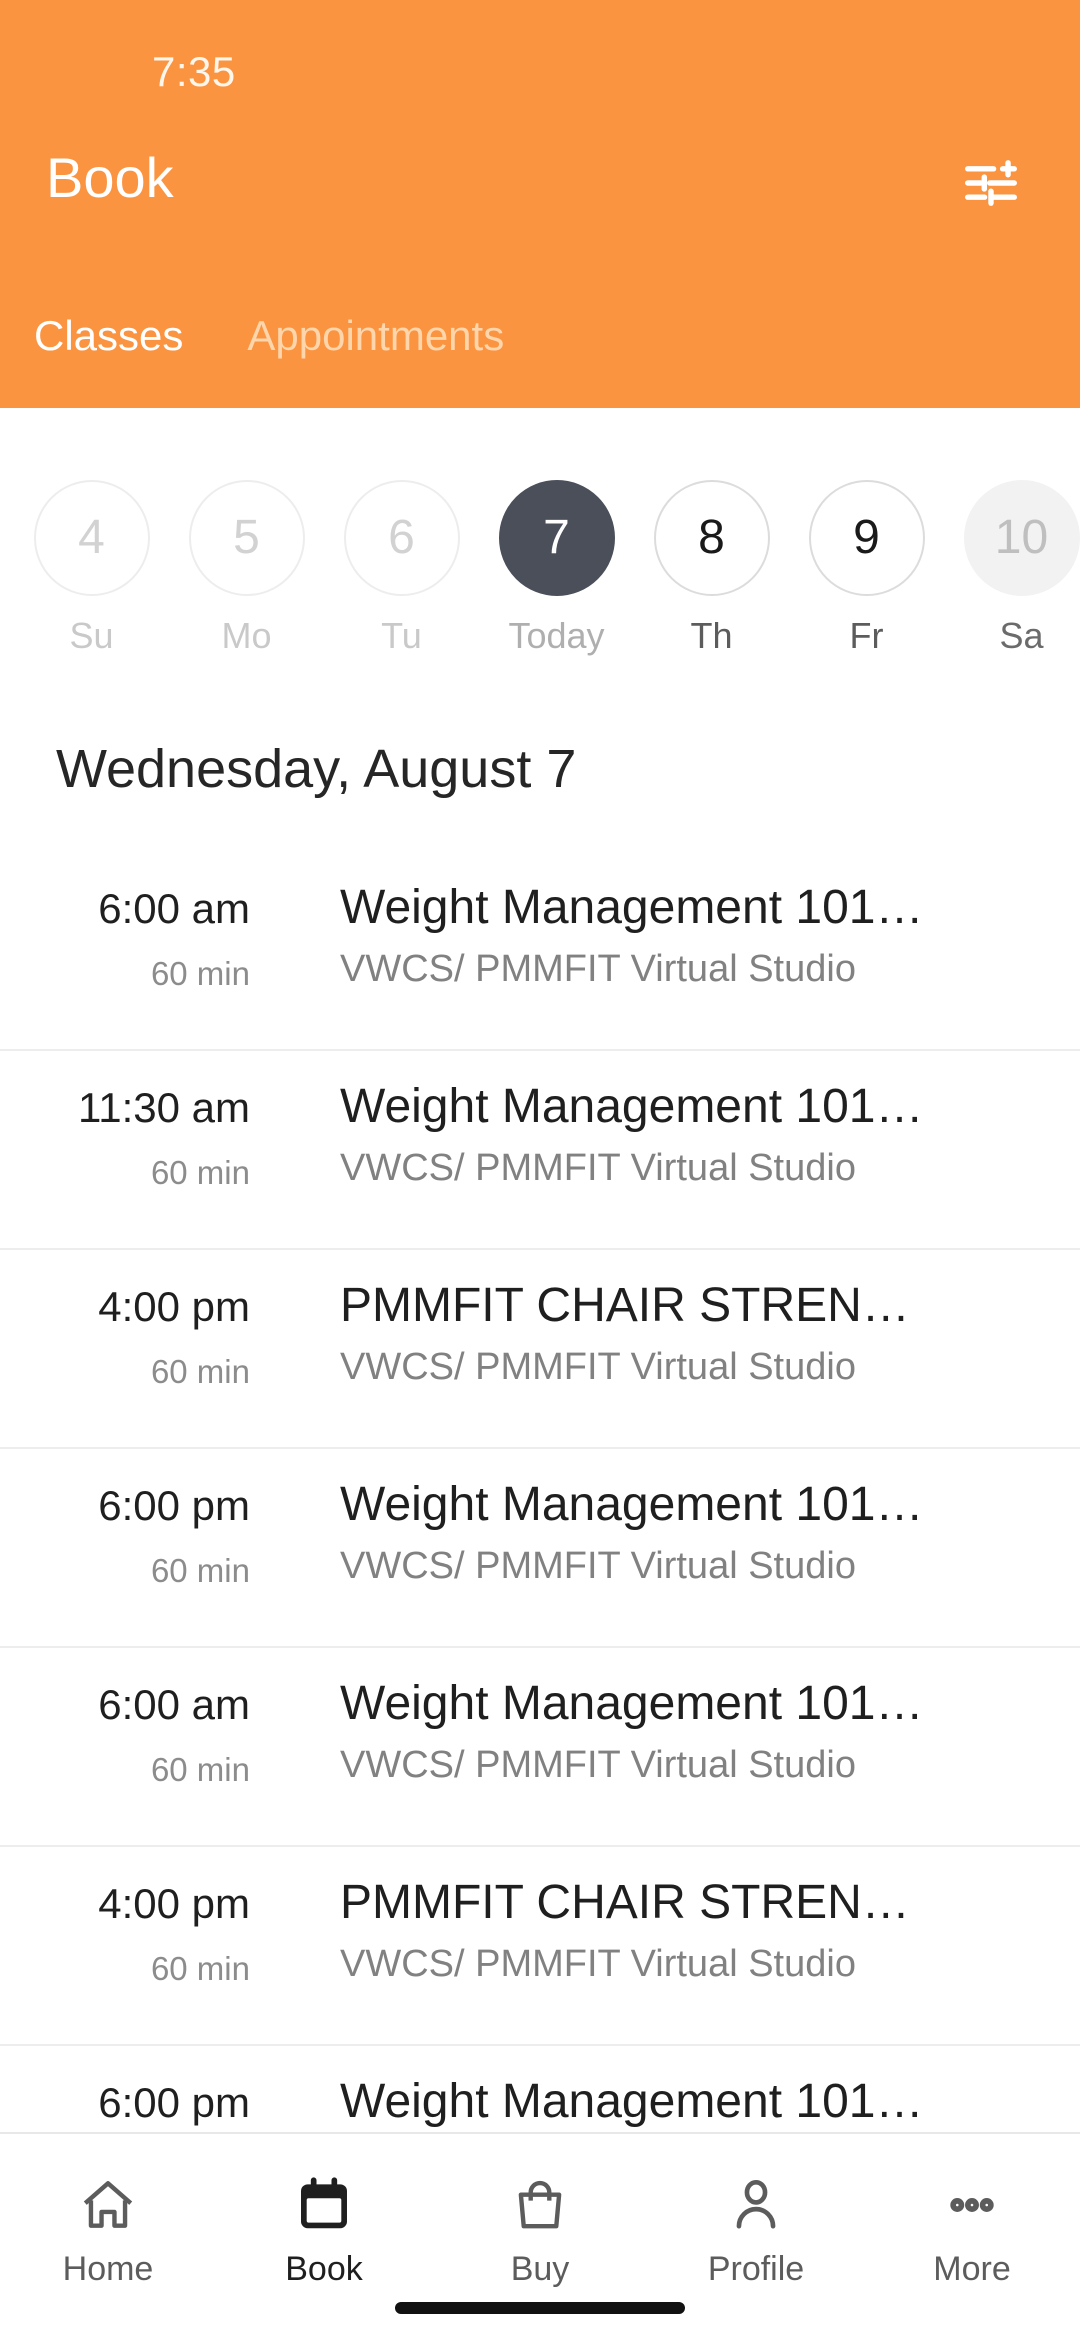  I want to click on nav-item-home: Home, so click(108, 2210).